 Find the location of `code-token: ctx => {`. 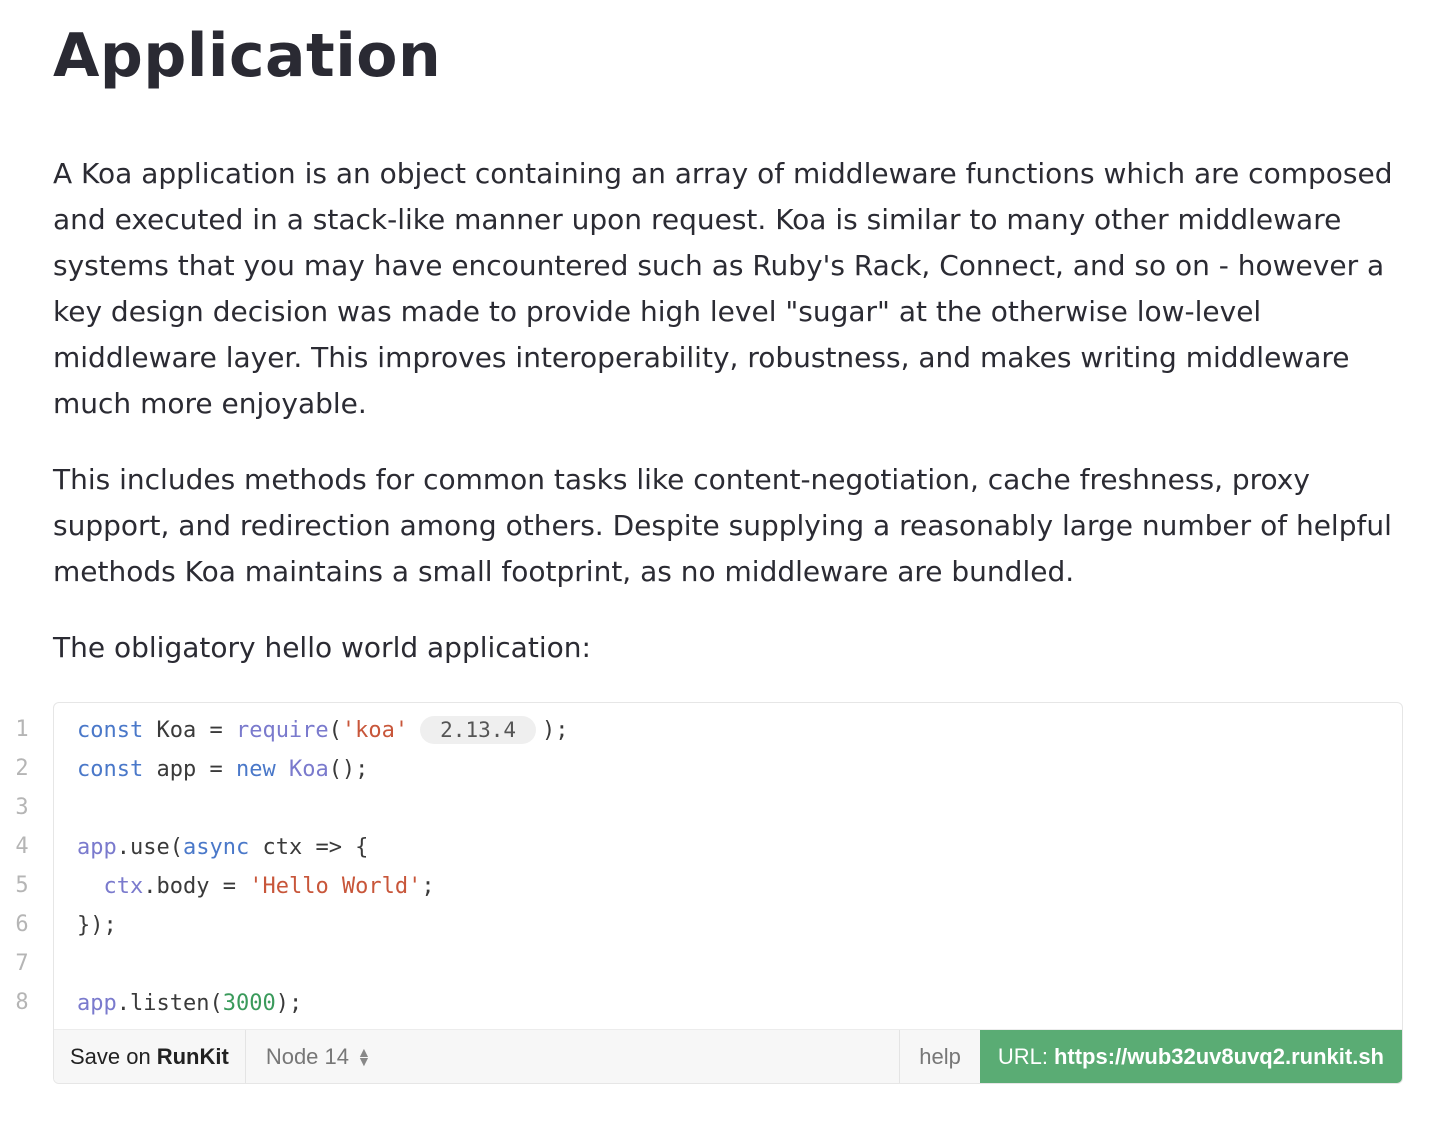

code-token: ctx => { is located at coordinates (309, 847).